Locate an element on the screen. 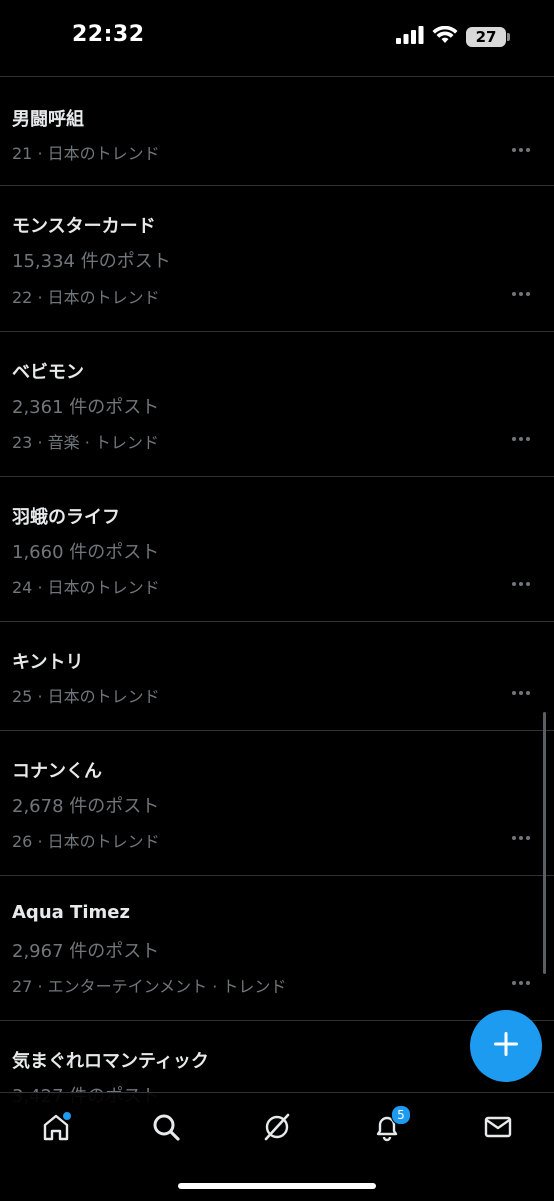 The height and width of the screenshot is (1201, 554). trend-meta: 25 · 日本のトレンド is located at coordinates (86, 696).